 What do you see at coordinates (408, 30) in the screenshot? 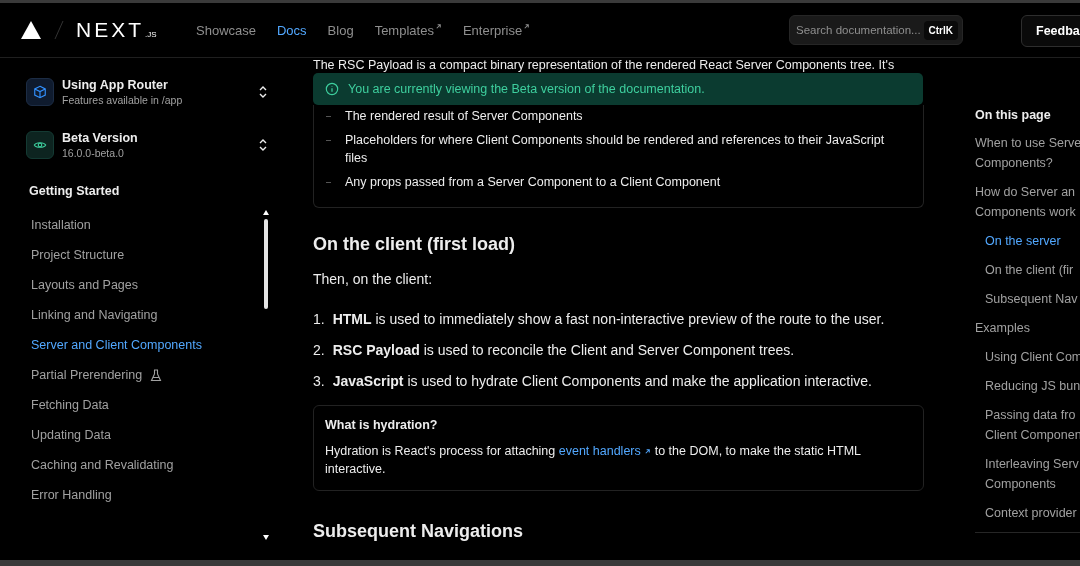
I see `nav-link: Templates` at bounding box center [408, 30].